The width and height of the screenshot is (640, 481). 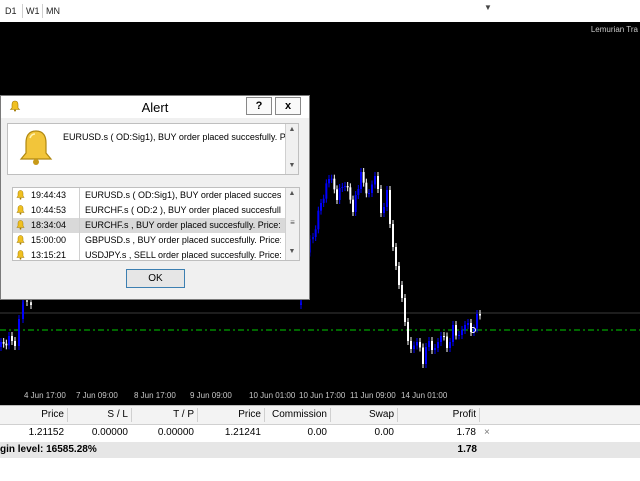 I want to click on timeframe-d1: D1, so click(x=11, y=11).